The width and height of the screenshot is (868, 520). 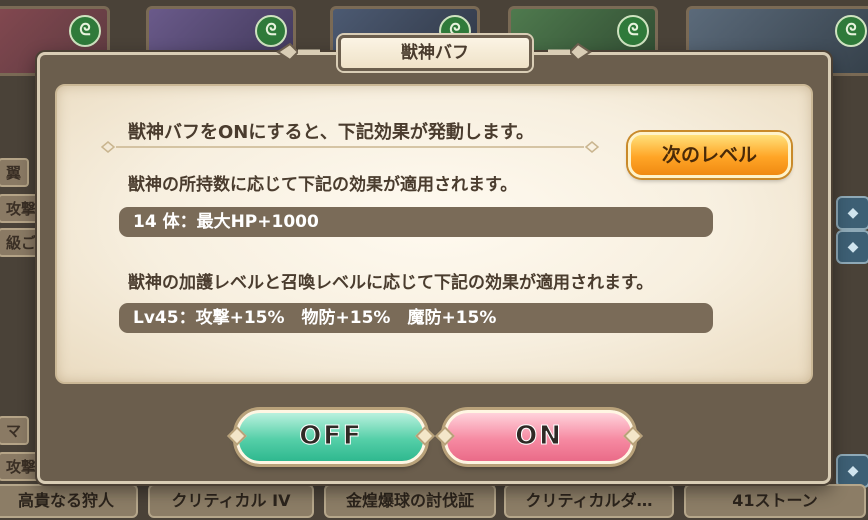 What do you see at coordinates (323, 185) in the screenshot?
I see `ownership-effect-text: 獣神の所持数に応じて下記の効果が適用されます。` at bounding box center [323, 185].